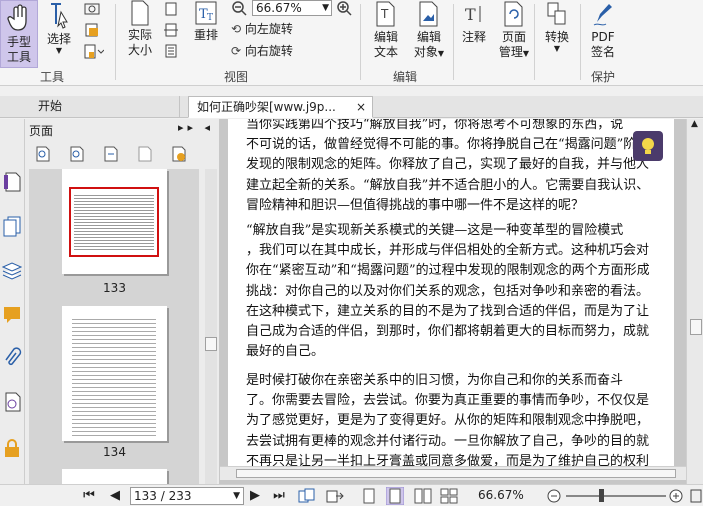 This screenshot has height=506, width=703. What do you see at coordinates (12, 314) in the screenshot?
I see `comment-icon` at bounding box center [12, 314].